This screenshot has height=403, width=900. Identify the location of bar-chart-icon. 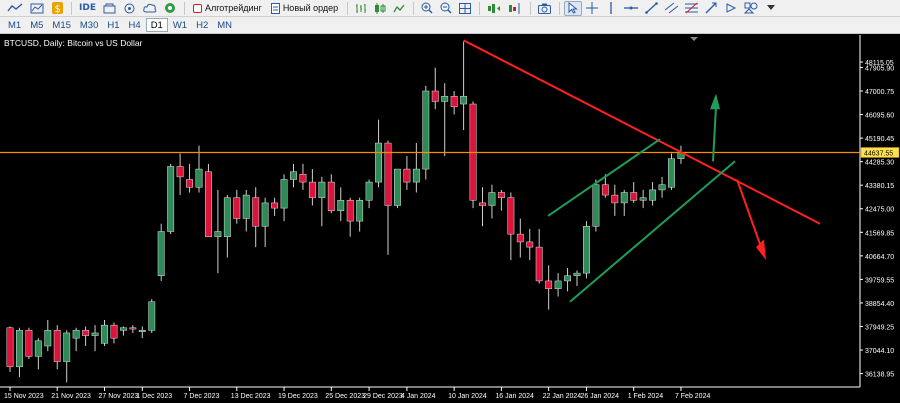
(361, 8).